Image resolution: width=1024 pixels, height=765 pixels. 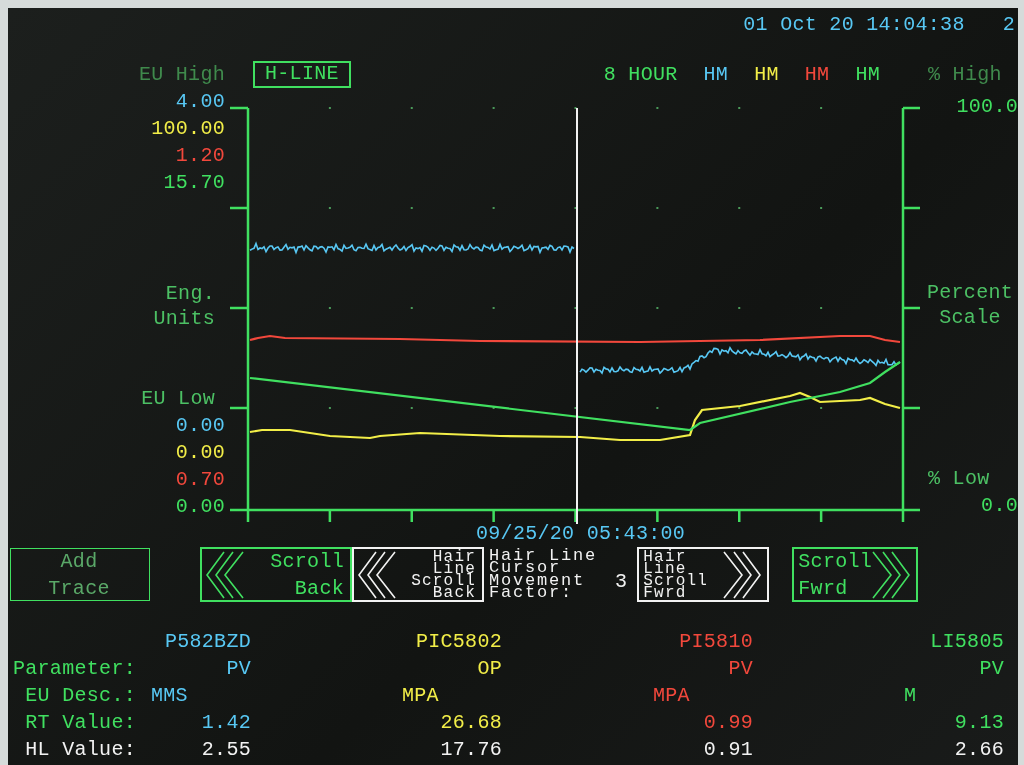 I want to click on eu-high-value: 100.00, so click(x=188, y=129).